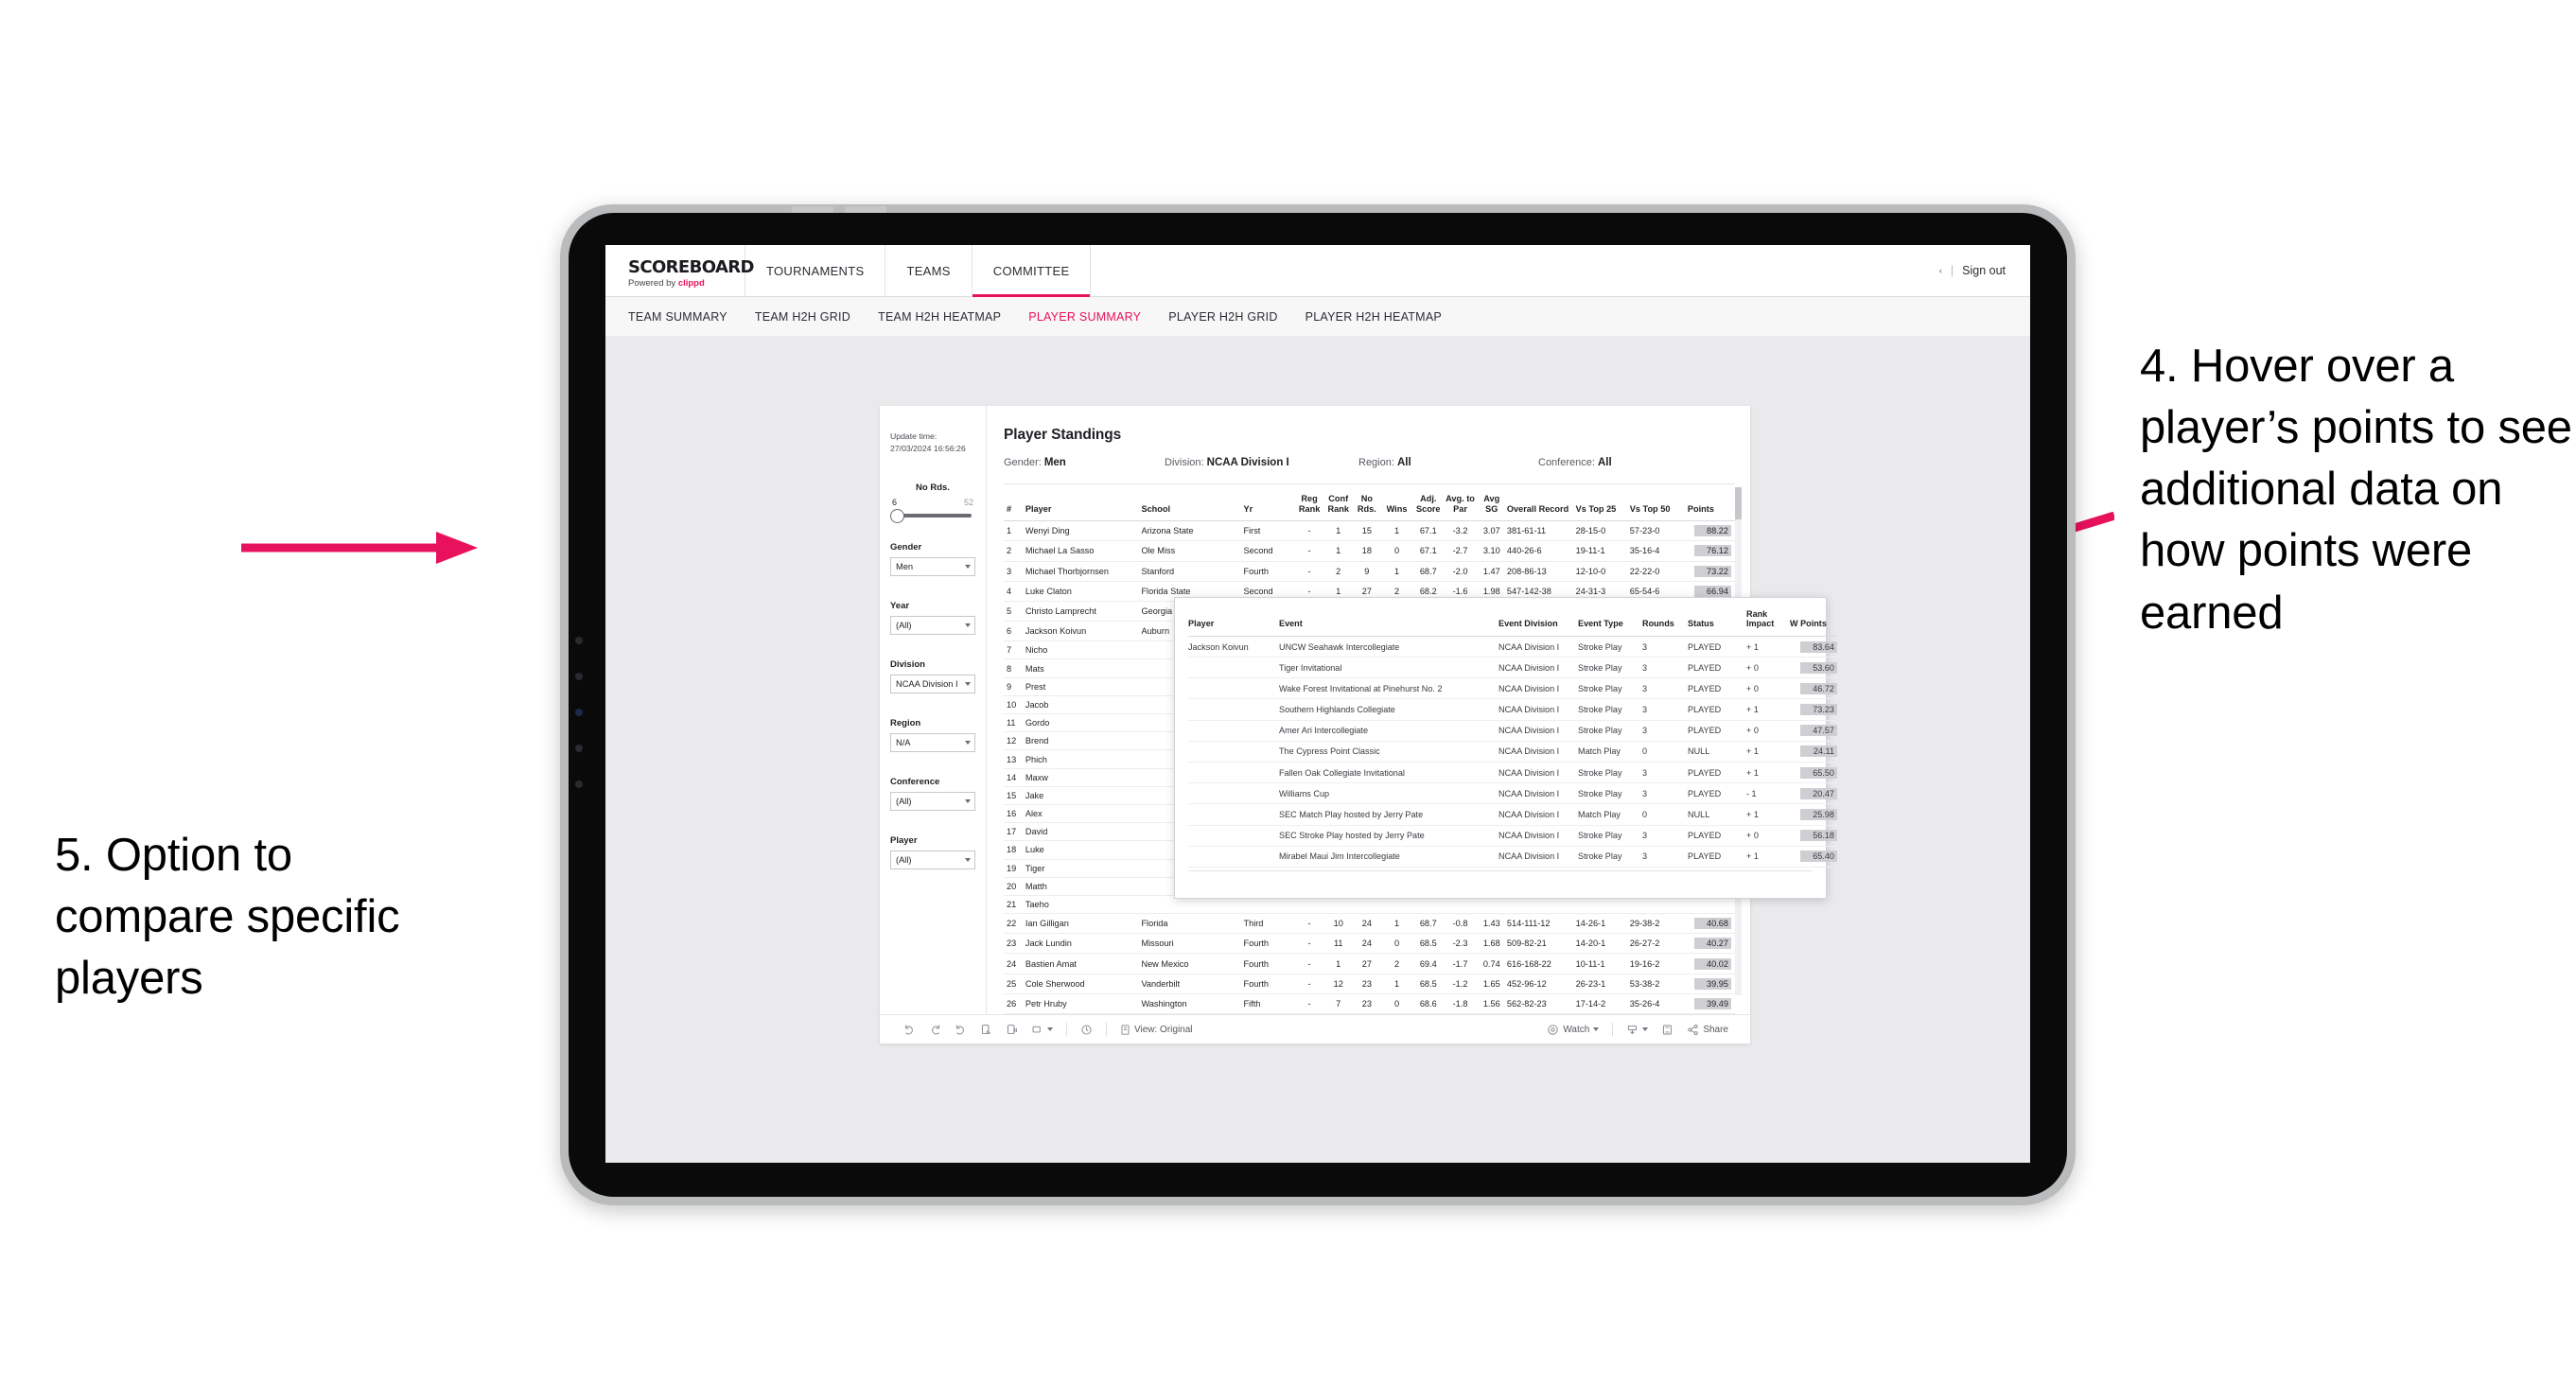 This screenshot has width=2576, height=1386. Describe the element at coordinates (1717, 731) in the screenshot. I see `tip-cell-status: PLAYED` at that location.